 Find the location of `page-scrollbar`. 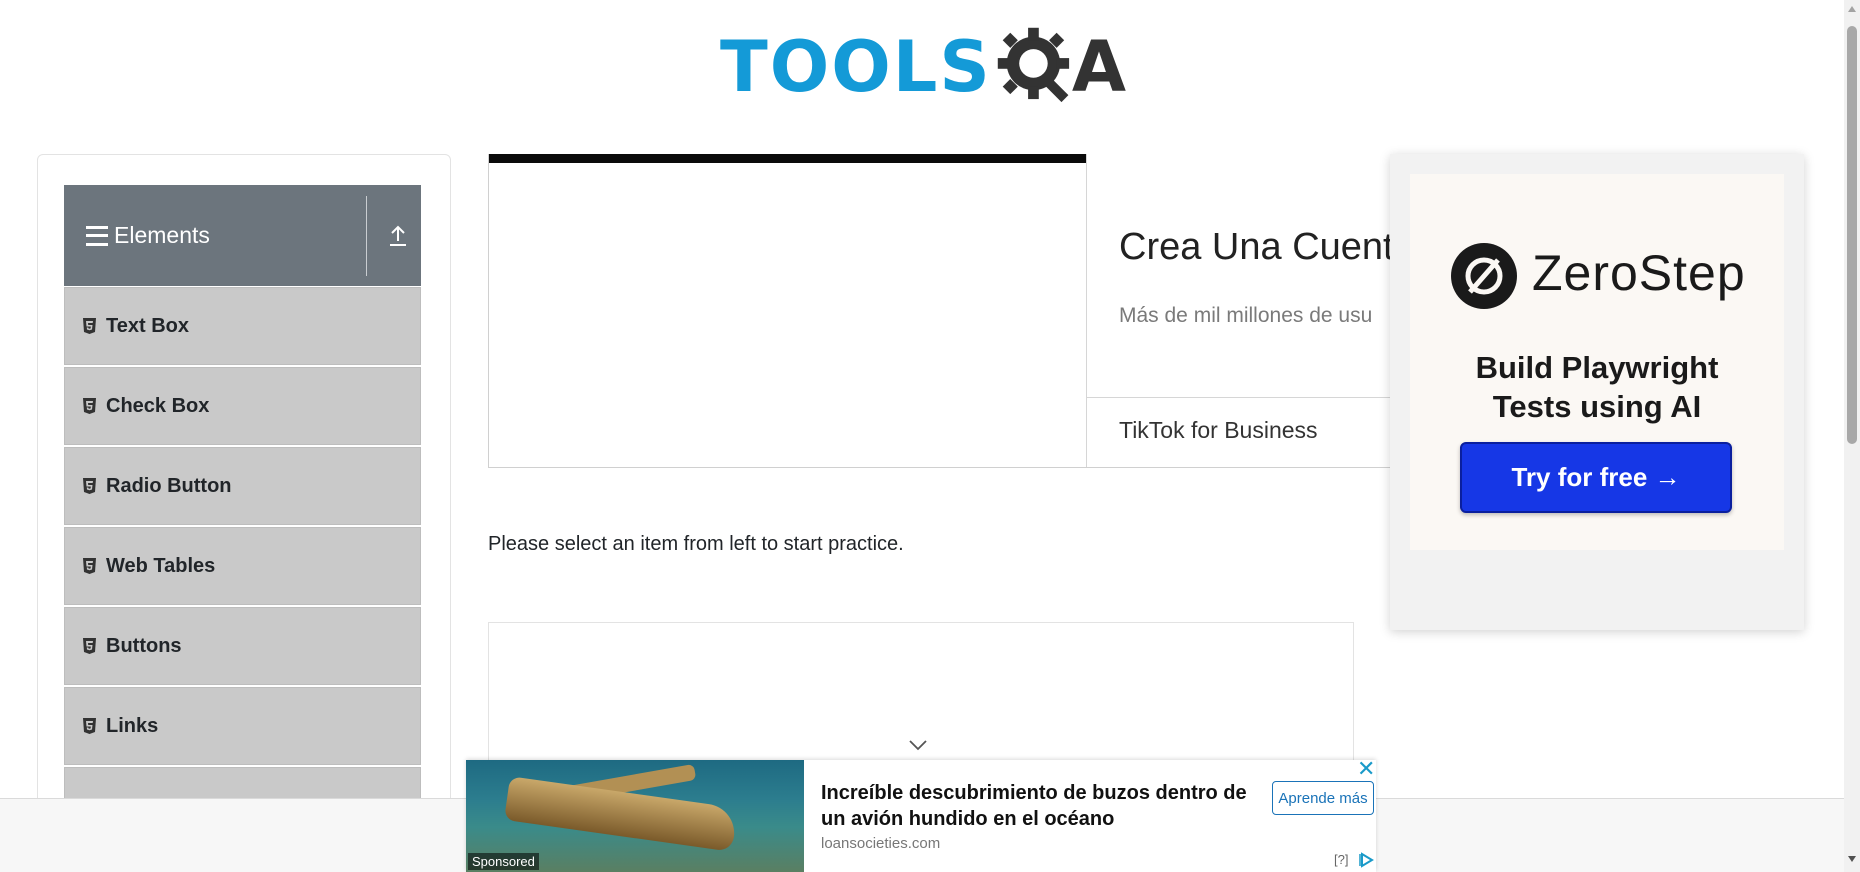

page-scrollbar is located at coordinates (1852, 436).